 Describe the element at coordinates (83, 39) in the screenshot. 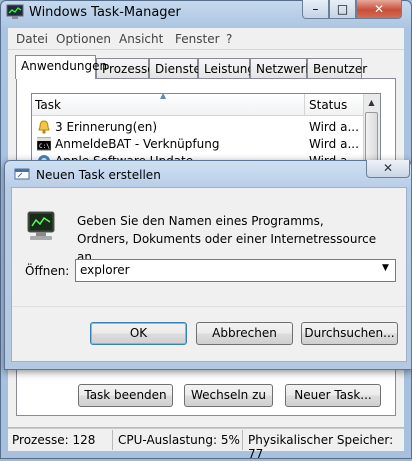

I see `menu-optionen: Optionen` at that location.